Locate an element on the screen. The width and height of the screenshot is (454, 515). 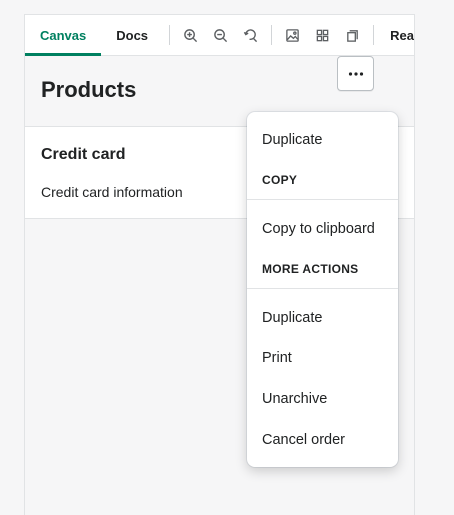
tab-docs-label: Docs is located at coordinates (132, 35).